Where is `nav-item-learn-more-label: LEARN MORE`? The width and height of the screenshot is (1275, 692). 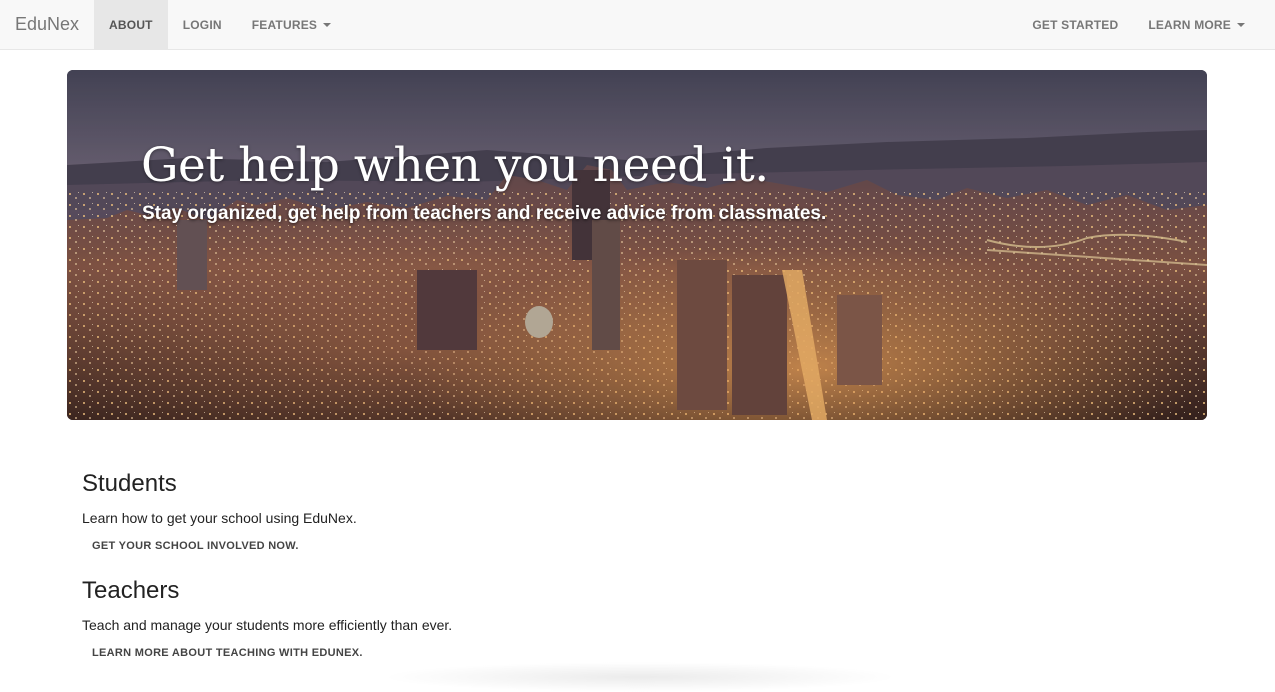 nav-item-learn-more-label: LEARN MORE is located at coordinates (1189, 24).